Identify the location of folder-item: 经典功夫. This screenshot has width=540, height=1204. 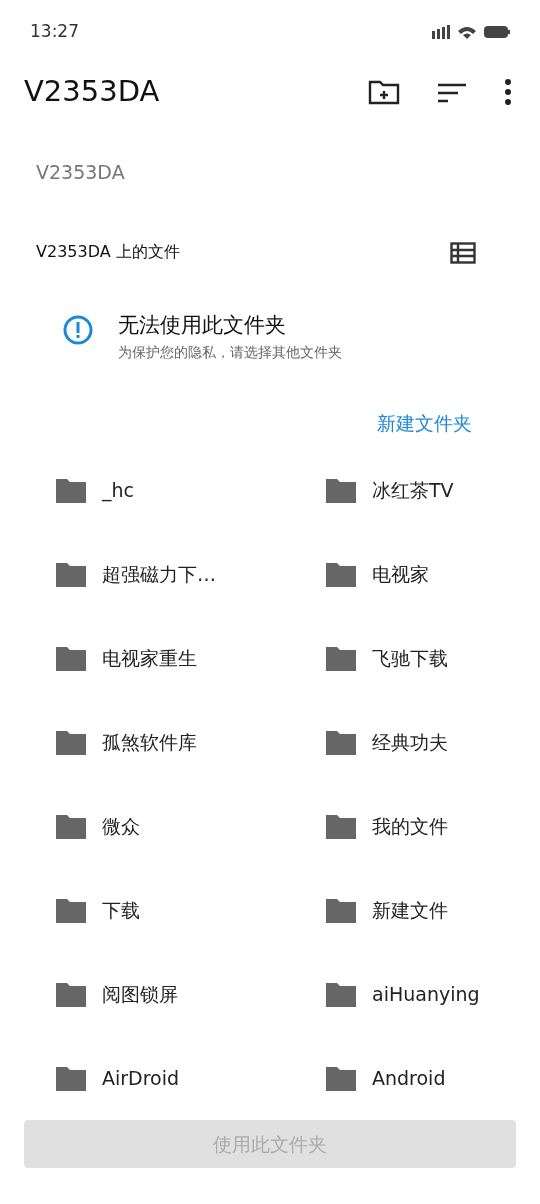
(405, 742).